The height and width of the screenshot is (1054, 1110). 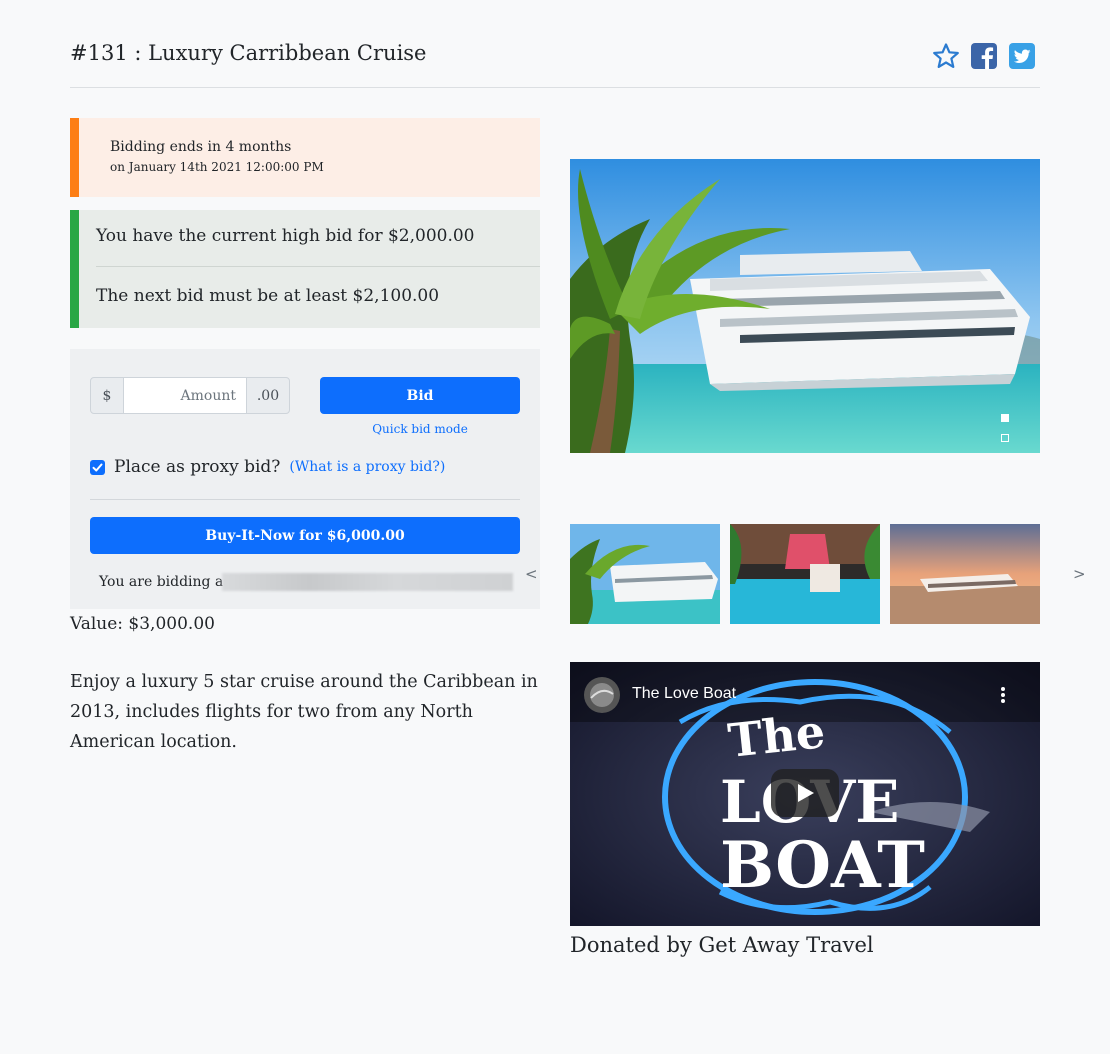 What do you see at coordinates (1003, 695) in the screenshot?
I see `more-options-icon` at bounding box center [1003, 695].